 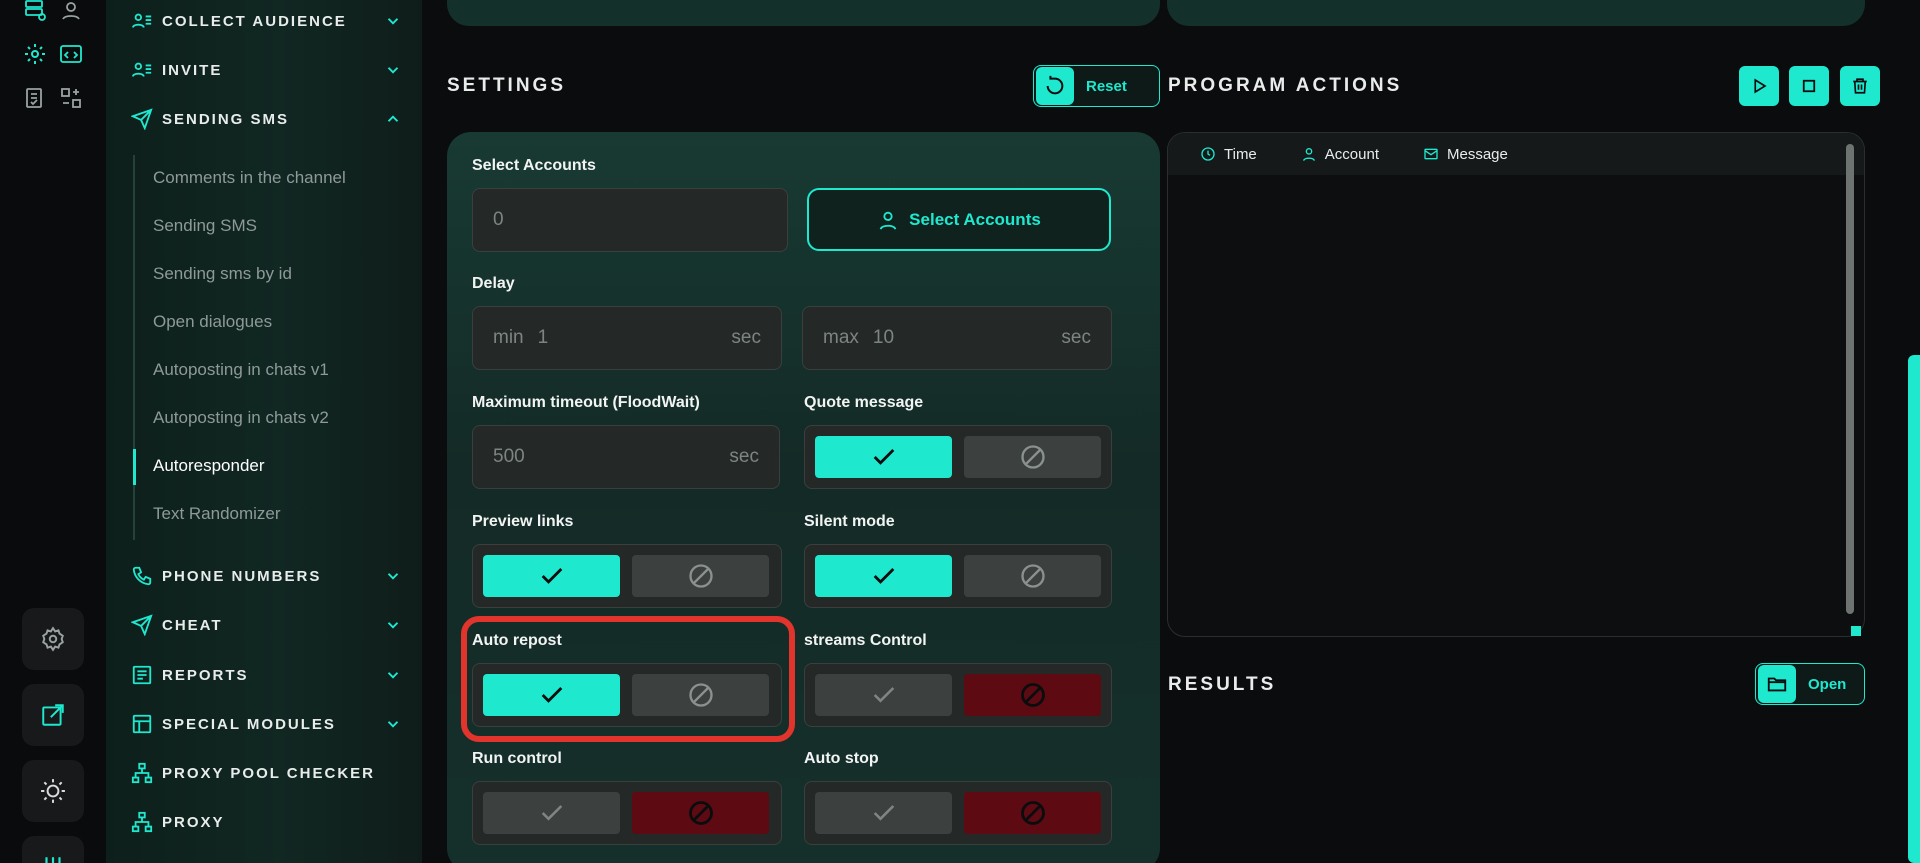 I want to click on delay-label: Delay, so click(x=493, y=283).